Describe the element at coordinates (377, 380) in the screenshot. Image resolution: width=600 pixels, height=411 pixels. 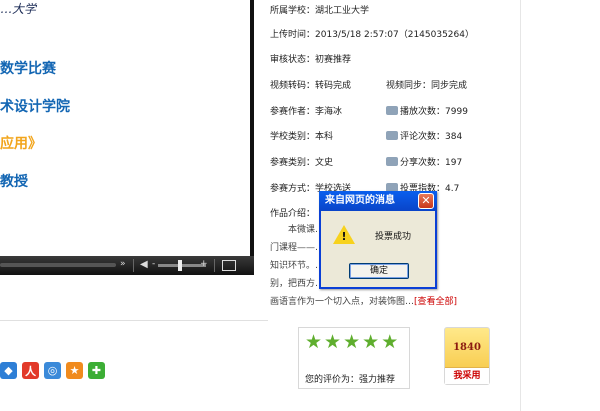
I see `rating-value: 强力推荐` at that location.